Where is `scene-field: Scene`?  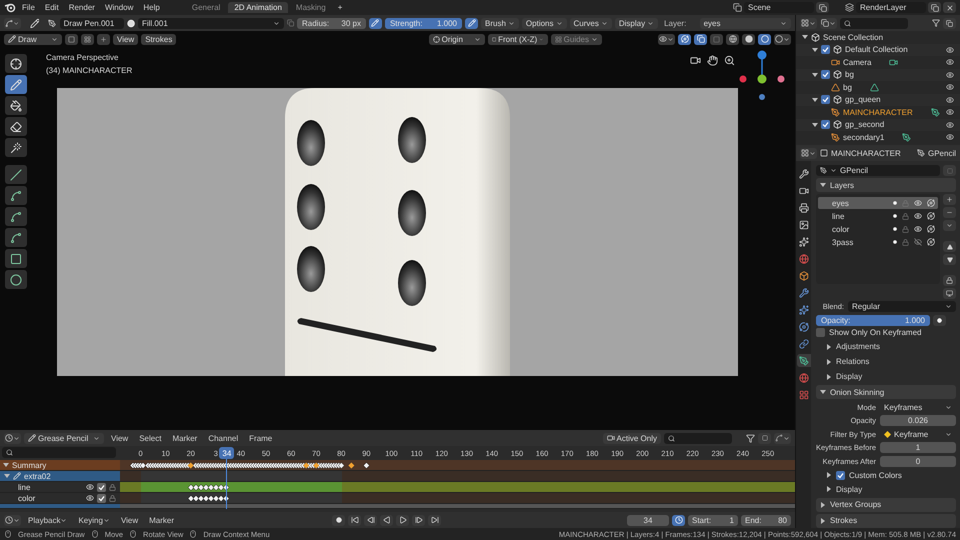
scene-field: Scene is located at coordinates (779, 7).